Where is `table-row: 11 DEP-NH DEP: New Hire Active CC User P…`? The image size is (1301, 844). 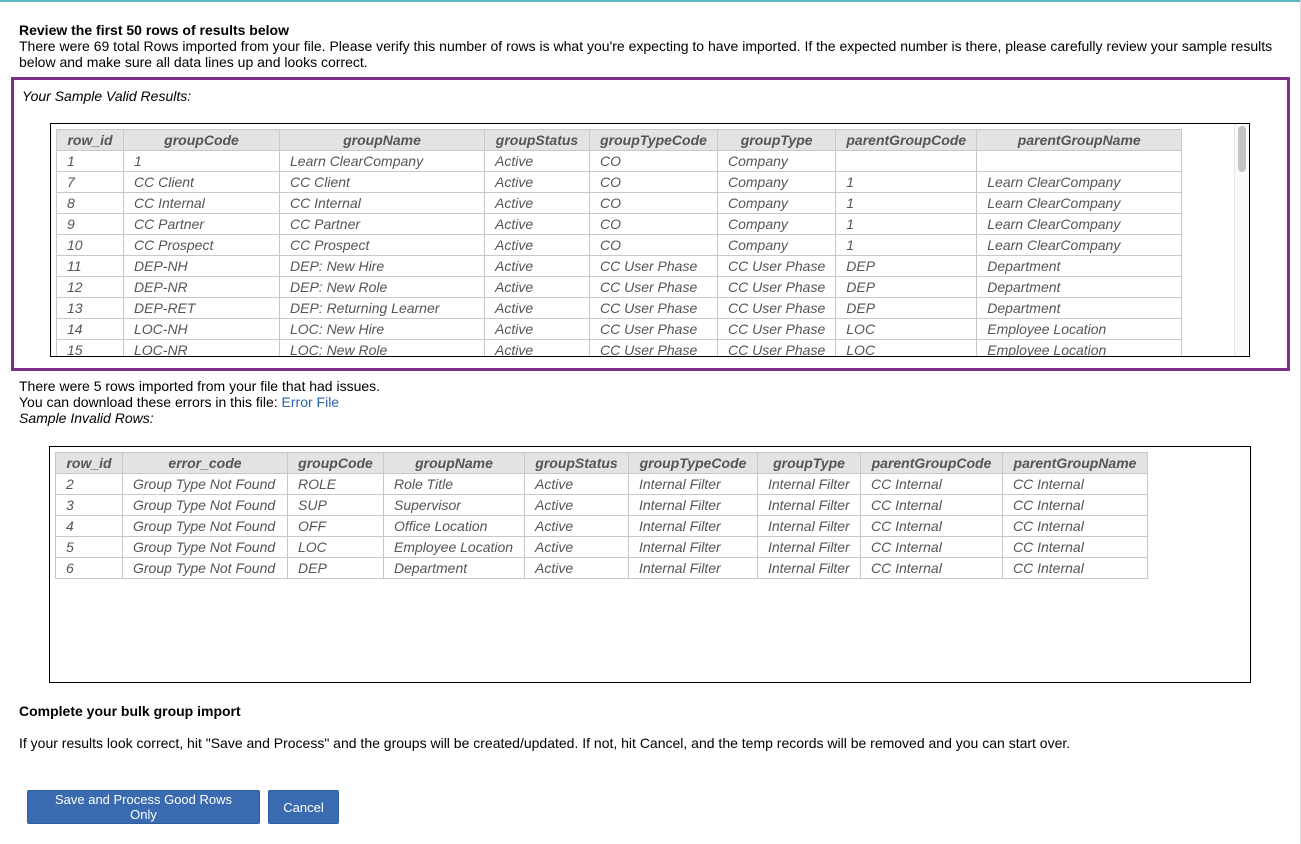
table-row: 11 DEP-NH DEP: New Hire Active CC User P… is located at coordinates (619, 266).